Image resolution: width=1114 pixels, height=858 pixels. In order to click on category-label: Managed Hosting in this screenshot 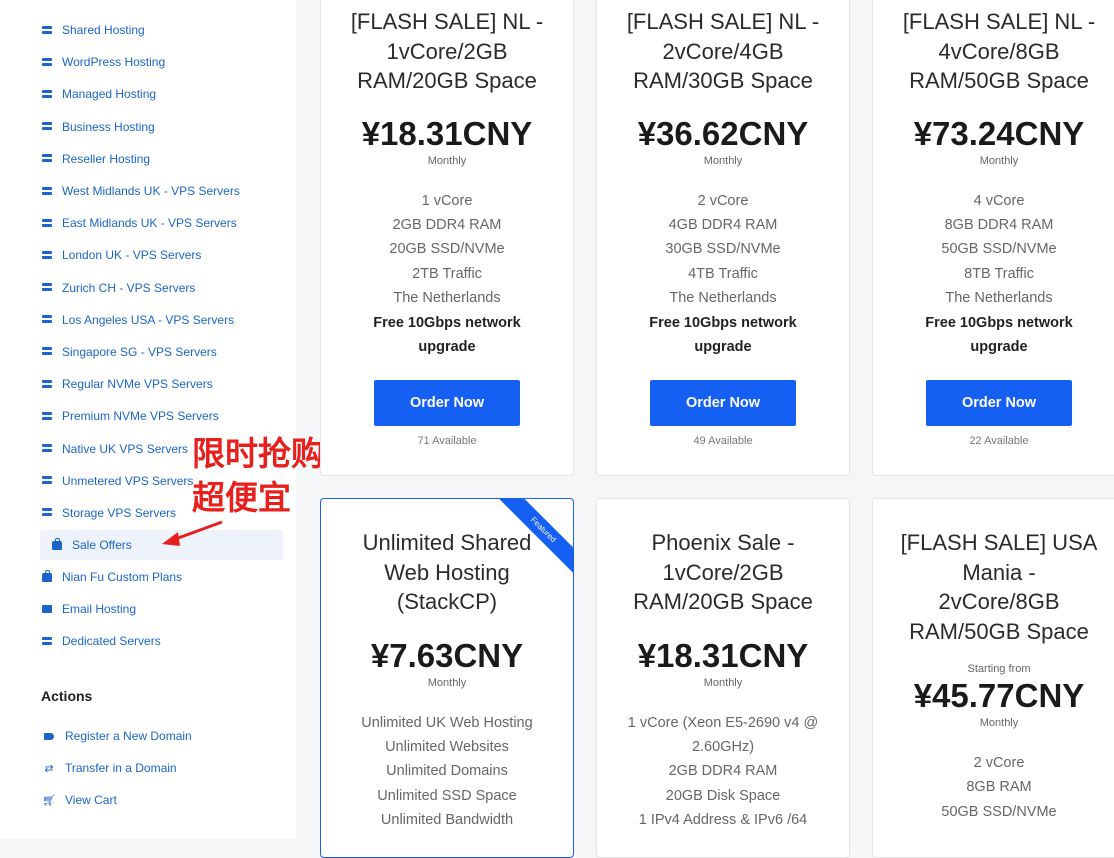, I will do `click(109, 94)`.